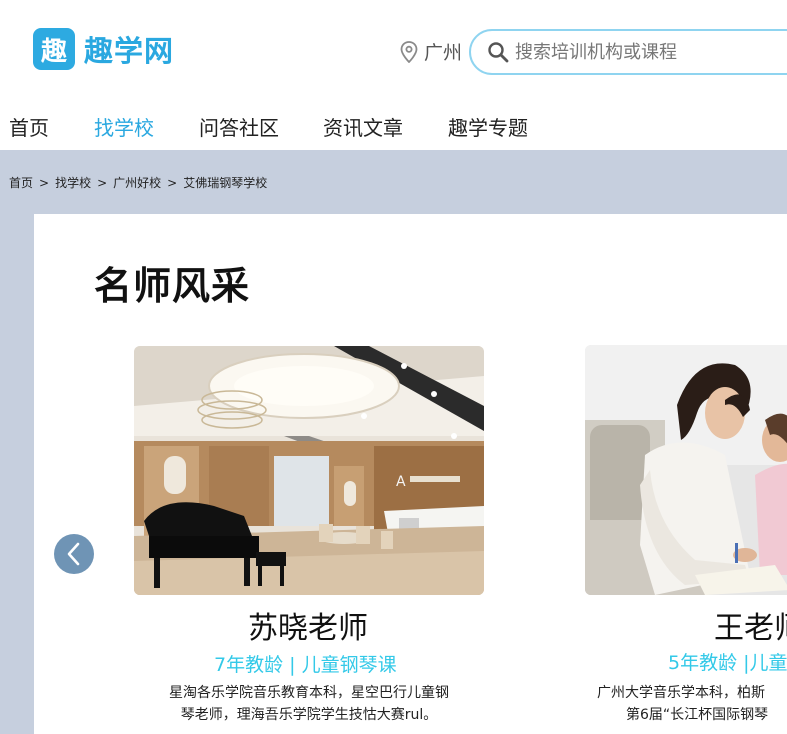  I want to click on search-box, so click(628, 52).